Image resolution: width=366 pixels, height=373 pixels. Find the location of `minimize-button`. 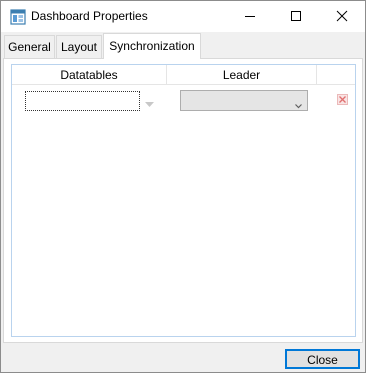

minimize-button is located at coordinates (250, 16).